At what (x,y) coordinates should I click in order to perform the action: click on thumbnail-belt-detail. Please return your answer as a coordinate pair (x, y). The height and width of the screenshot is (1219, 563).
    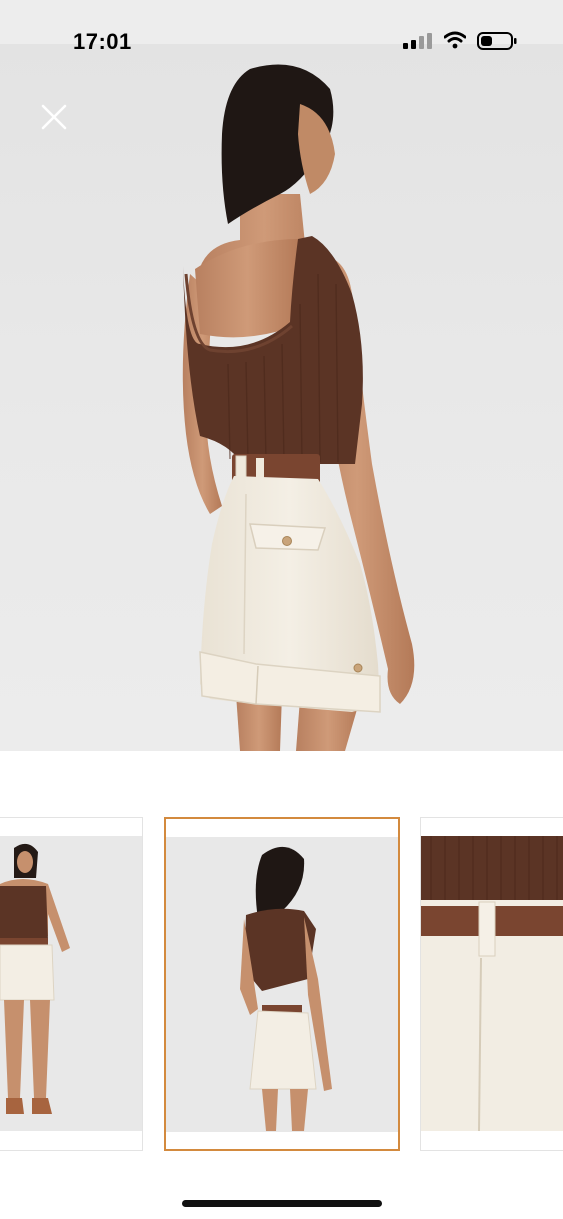
    Looking at the image, I should click on (491, 984).